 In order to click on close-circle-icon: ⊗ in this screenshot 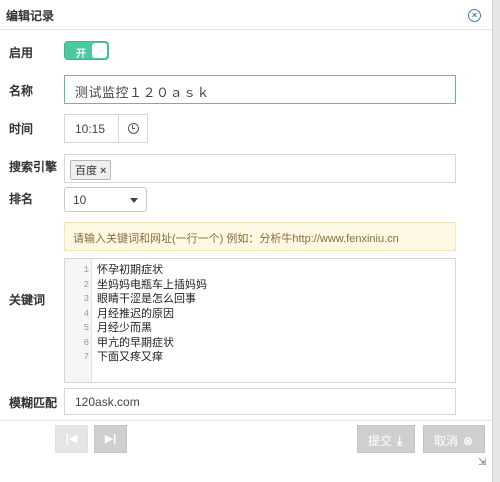, I will do `click(468, 441)`.